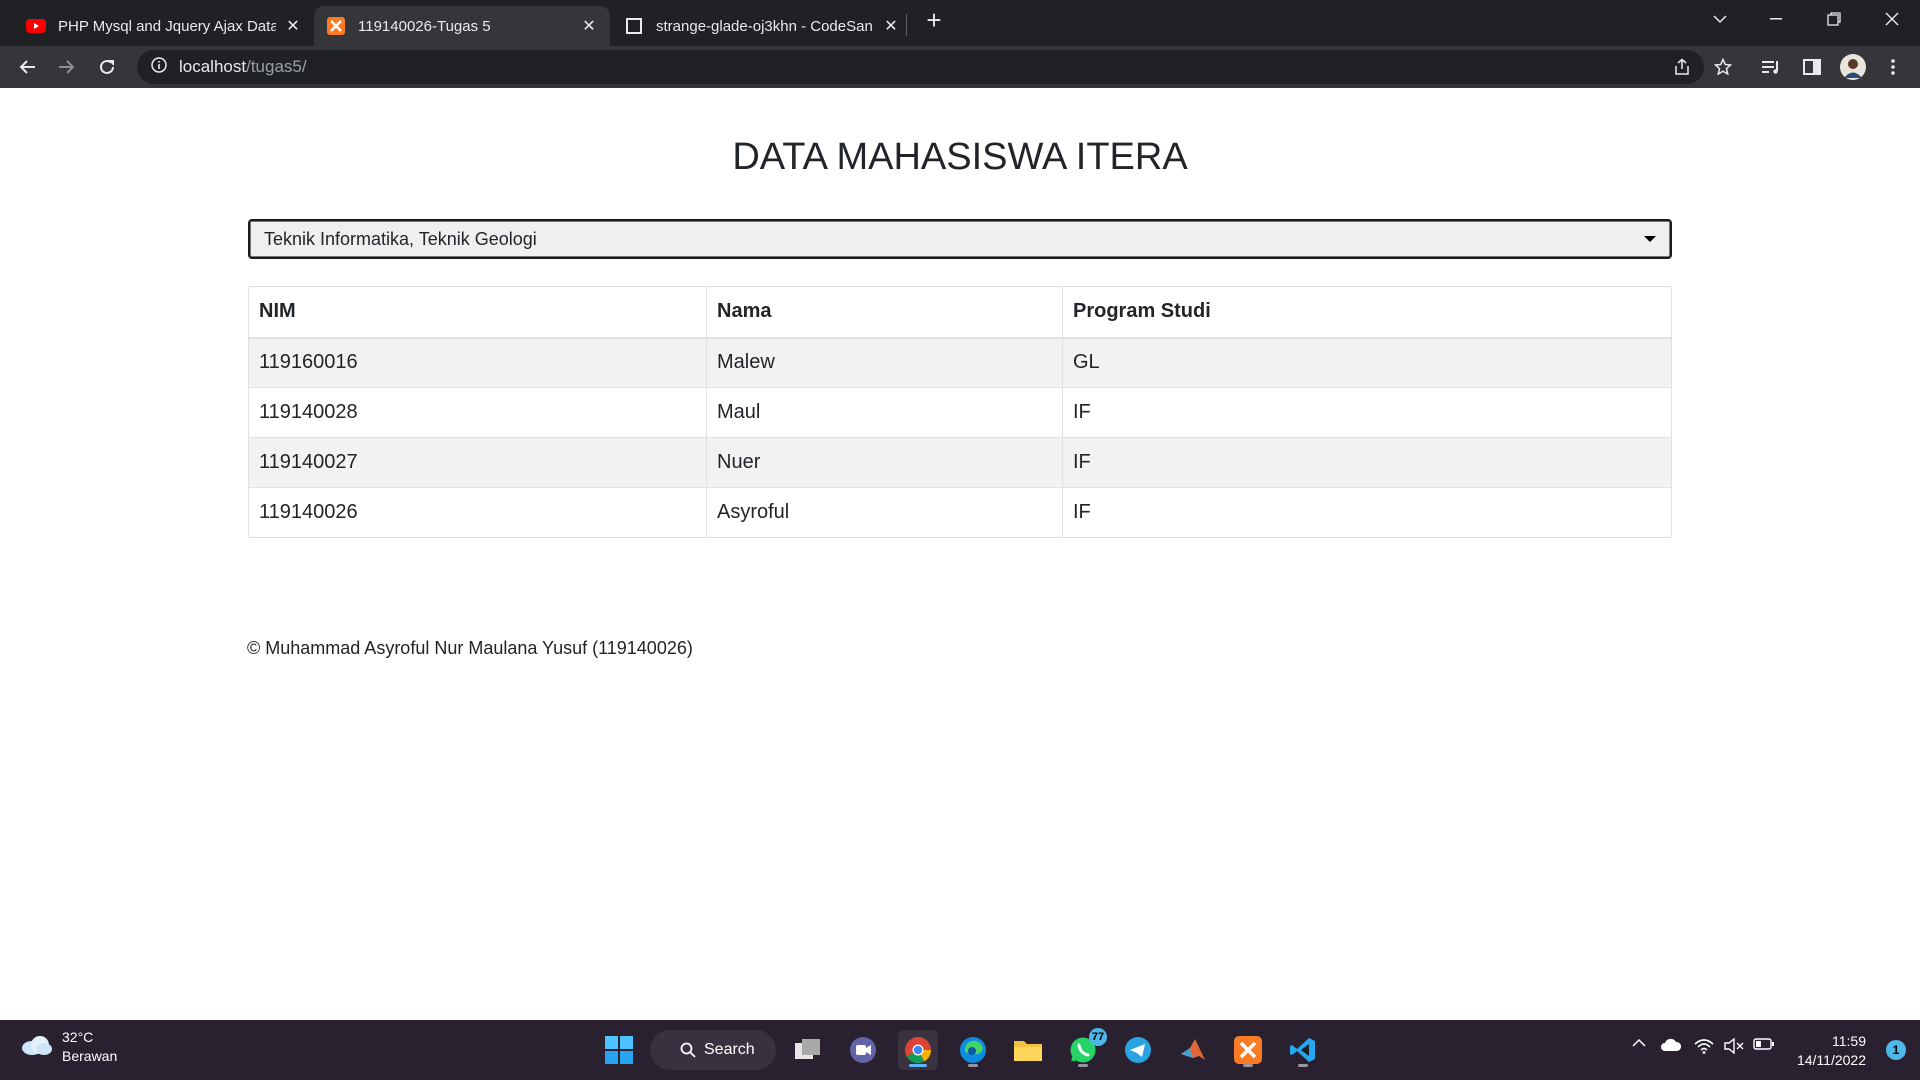 The width and height of the screenshot is (1920, 1080). Describe the element at coordinates (1893, 67) in the screenshot. I see `browser-menu-icon` at that location.